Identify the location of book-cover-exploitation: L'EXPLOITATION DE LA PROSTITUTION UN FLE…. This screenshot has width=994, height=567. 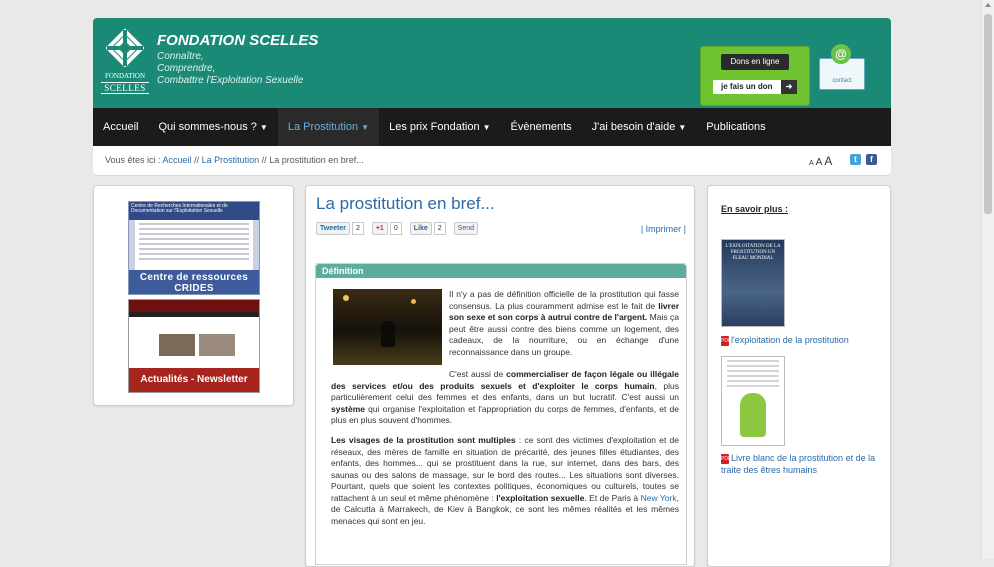
(753, 283).